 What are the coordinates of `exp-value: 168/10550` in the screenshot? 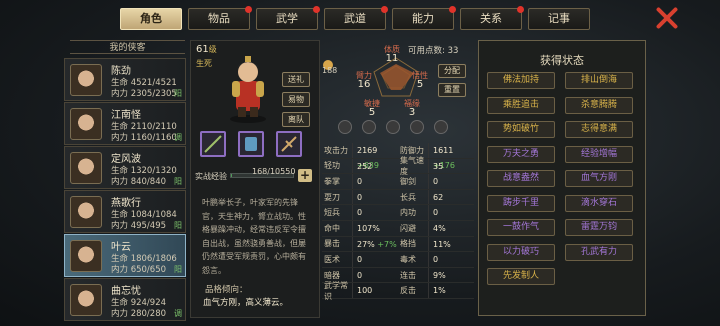 It's located at (274, 171).